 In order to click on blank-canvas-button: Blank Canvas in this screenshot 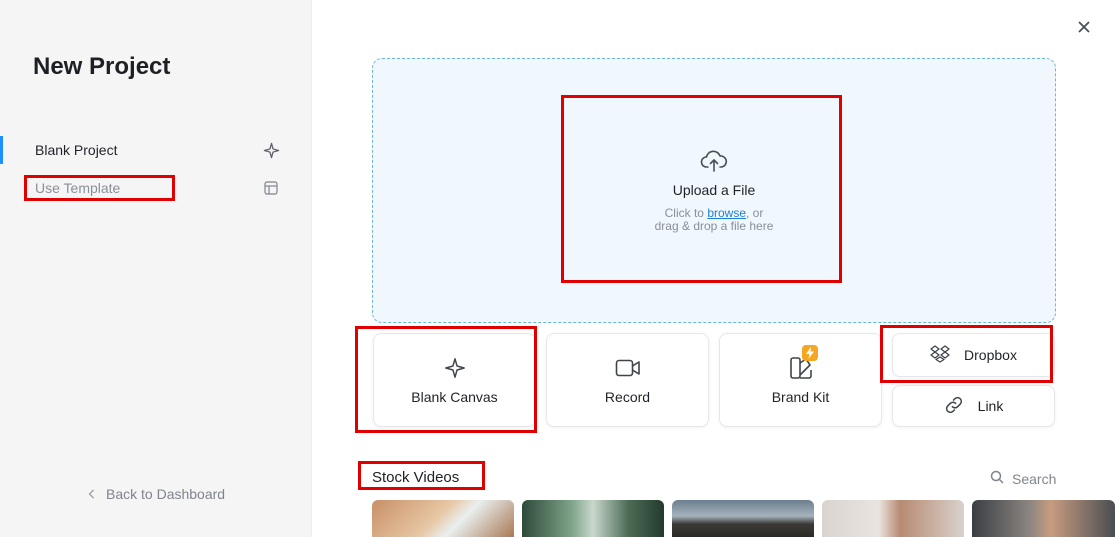, I will do `click(454, 380)`.